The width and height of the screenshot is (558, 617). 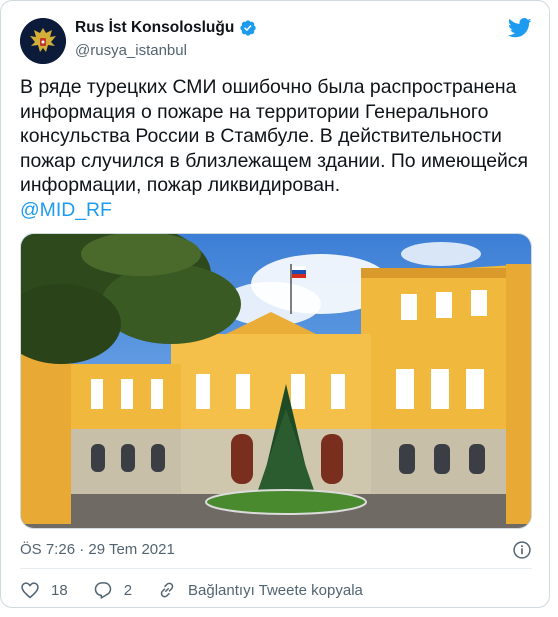 What do you see at coordinates (276, 568) in the screenshot?
I see `divider` at bounding box center [276, 568].